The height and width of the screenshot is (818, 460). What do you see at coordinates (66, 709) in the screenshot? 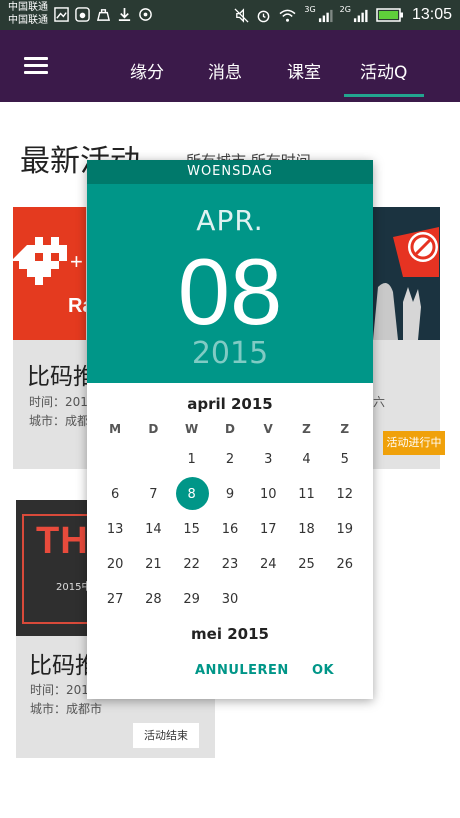
I see `activity-card-2-city: 城市：成都市` at bounding box center [66, 709].